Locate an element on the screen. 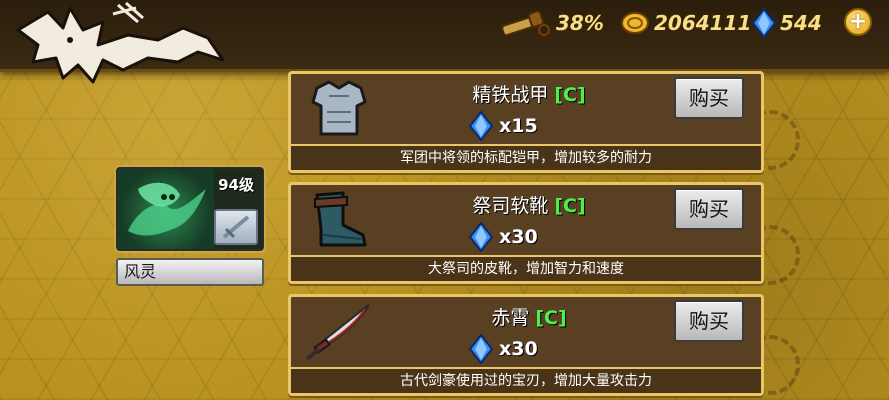 Image resolution: width=889 pixels, height=400 pixels. gold-coin-icon is located at coordinates (635, 23).